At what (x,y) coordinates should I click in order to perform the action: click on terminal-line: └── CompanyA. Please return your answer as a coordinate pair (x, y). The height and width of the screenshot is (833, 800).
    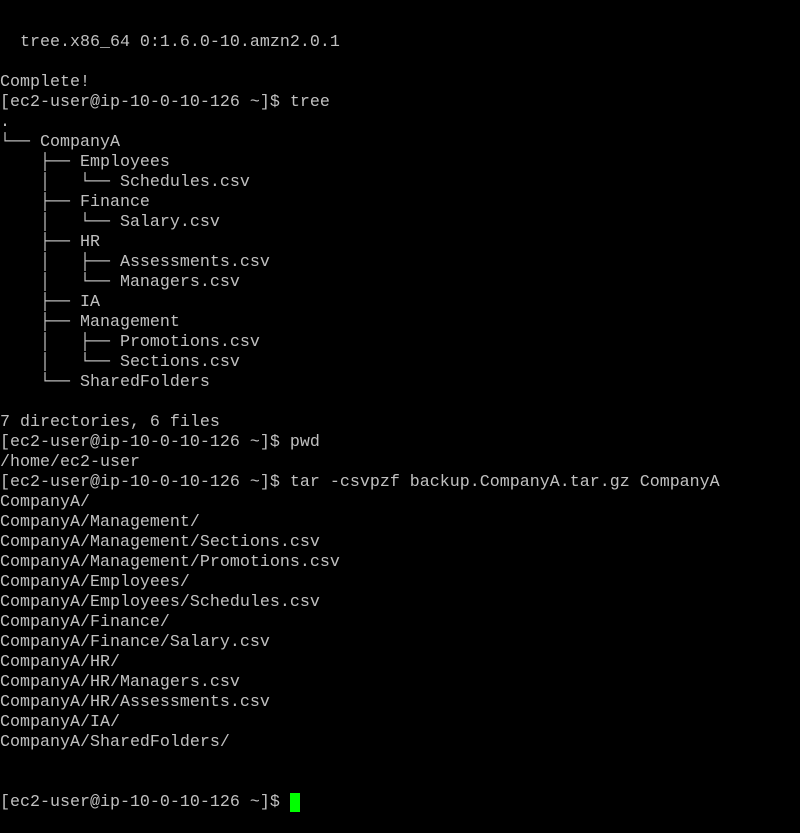
    Looking at the image, I should click on (60, 142).